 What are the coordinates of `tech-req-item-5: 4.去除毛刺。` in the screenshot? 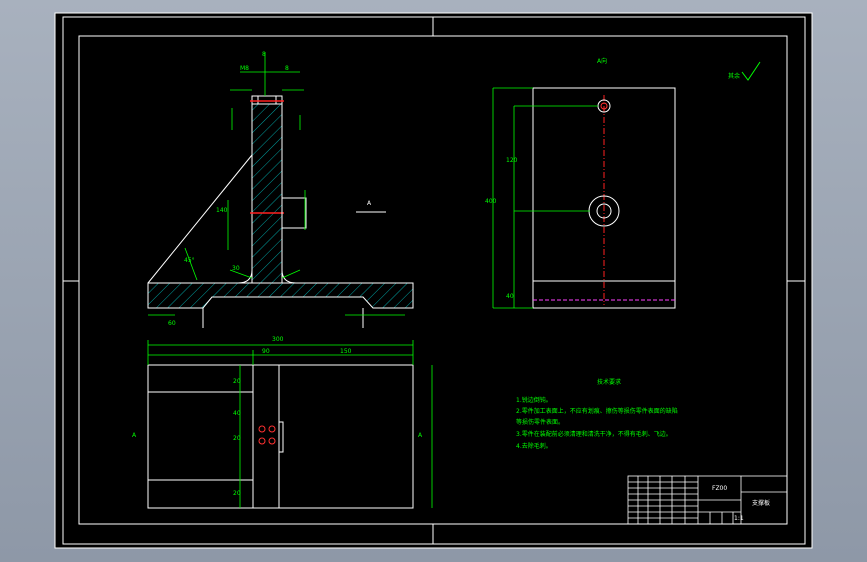 It's located at (534, 446).